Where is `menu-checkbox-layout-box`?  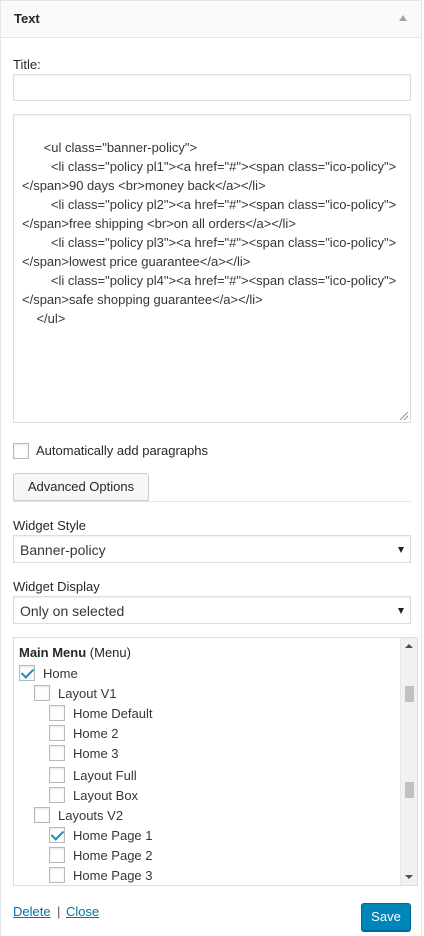 menu-checkbox-layout-box is located at coordinates (57, 795).